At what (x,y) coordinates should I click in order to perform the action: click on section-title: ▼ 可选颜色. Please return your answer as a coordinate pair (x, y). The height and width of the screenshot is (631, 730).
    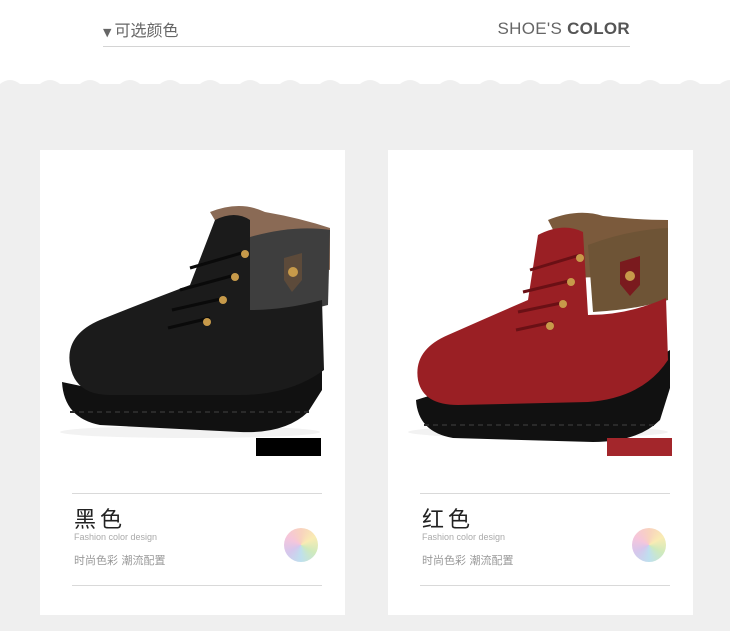
    Looking at the image, I should click on (141, 30).